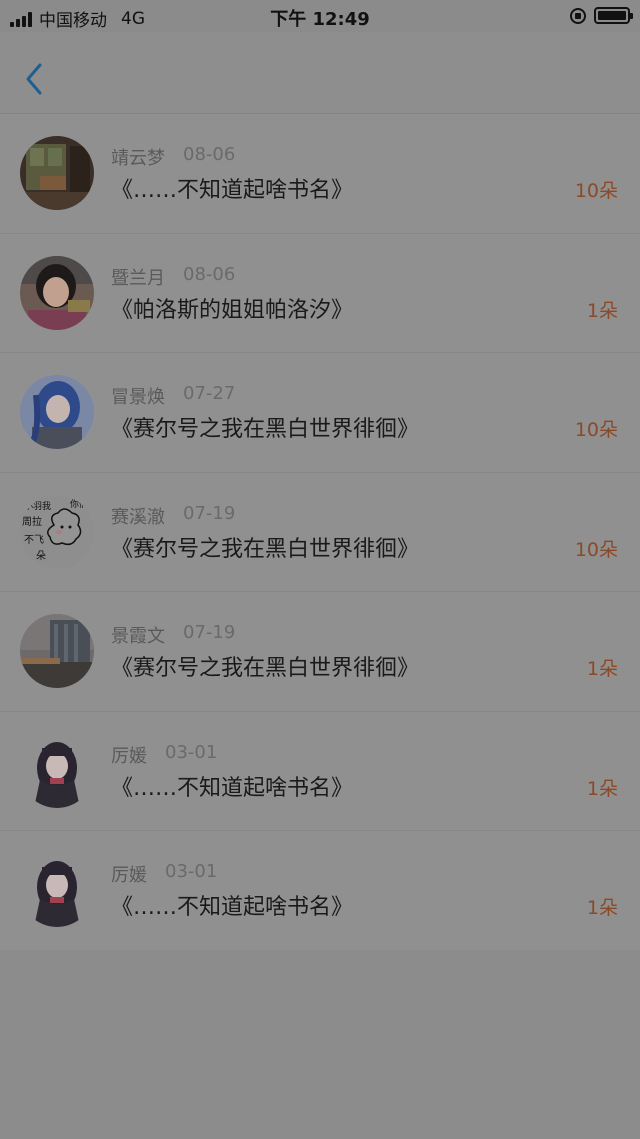  Describe the element at coordinates (41, 556) in the screenshot. I see `svg-text: 朵` at that location.